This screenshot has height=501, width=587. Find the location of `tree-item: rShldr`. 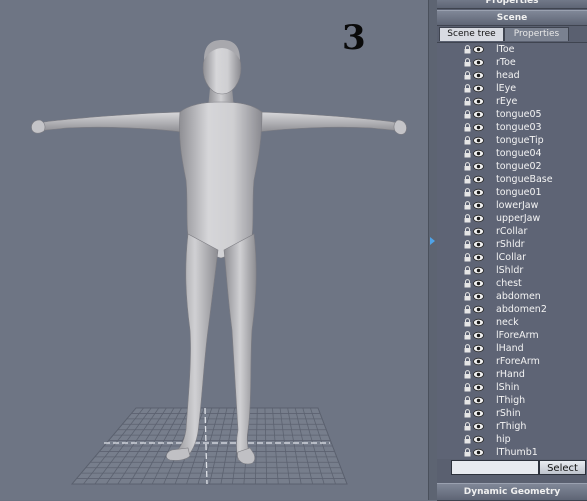

tree-item: rShldr is located at coordinates (512, 244).